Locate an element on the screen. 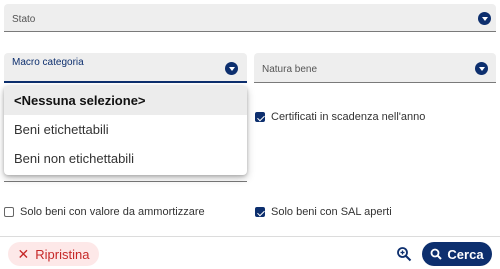 The height and width of the screenshot is (269, 500). sal-aperti-label: Solo beni con SAL aperti is located at coordinates (331, 212).